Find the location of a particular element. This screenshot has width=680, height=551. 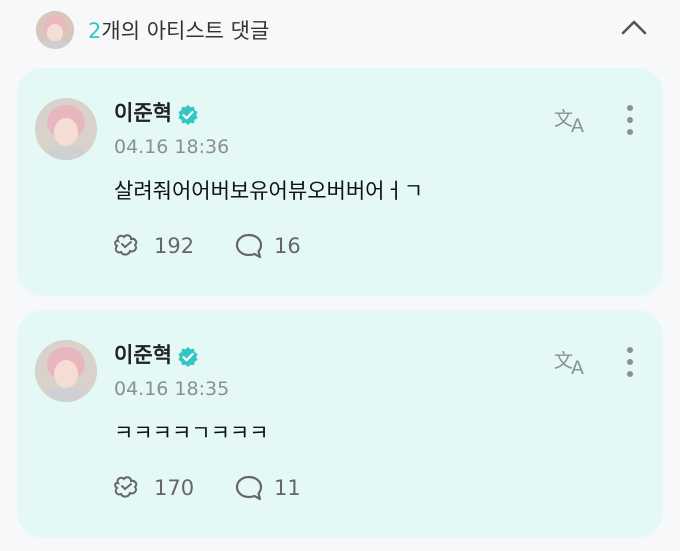

like-count: 170 is located at coordinates (174, 488).